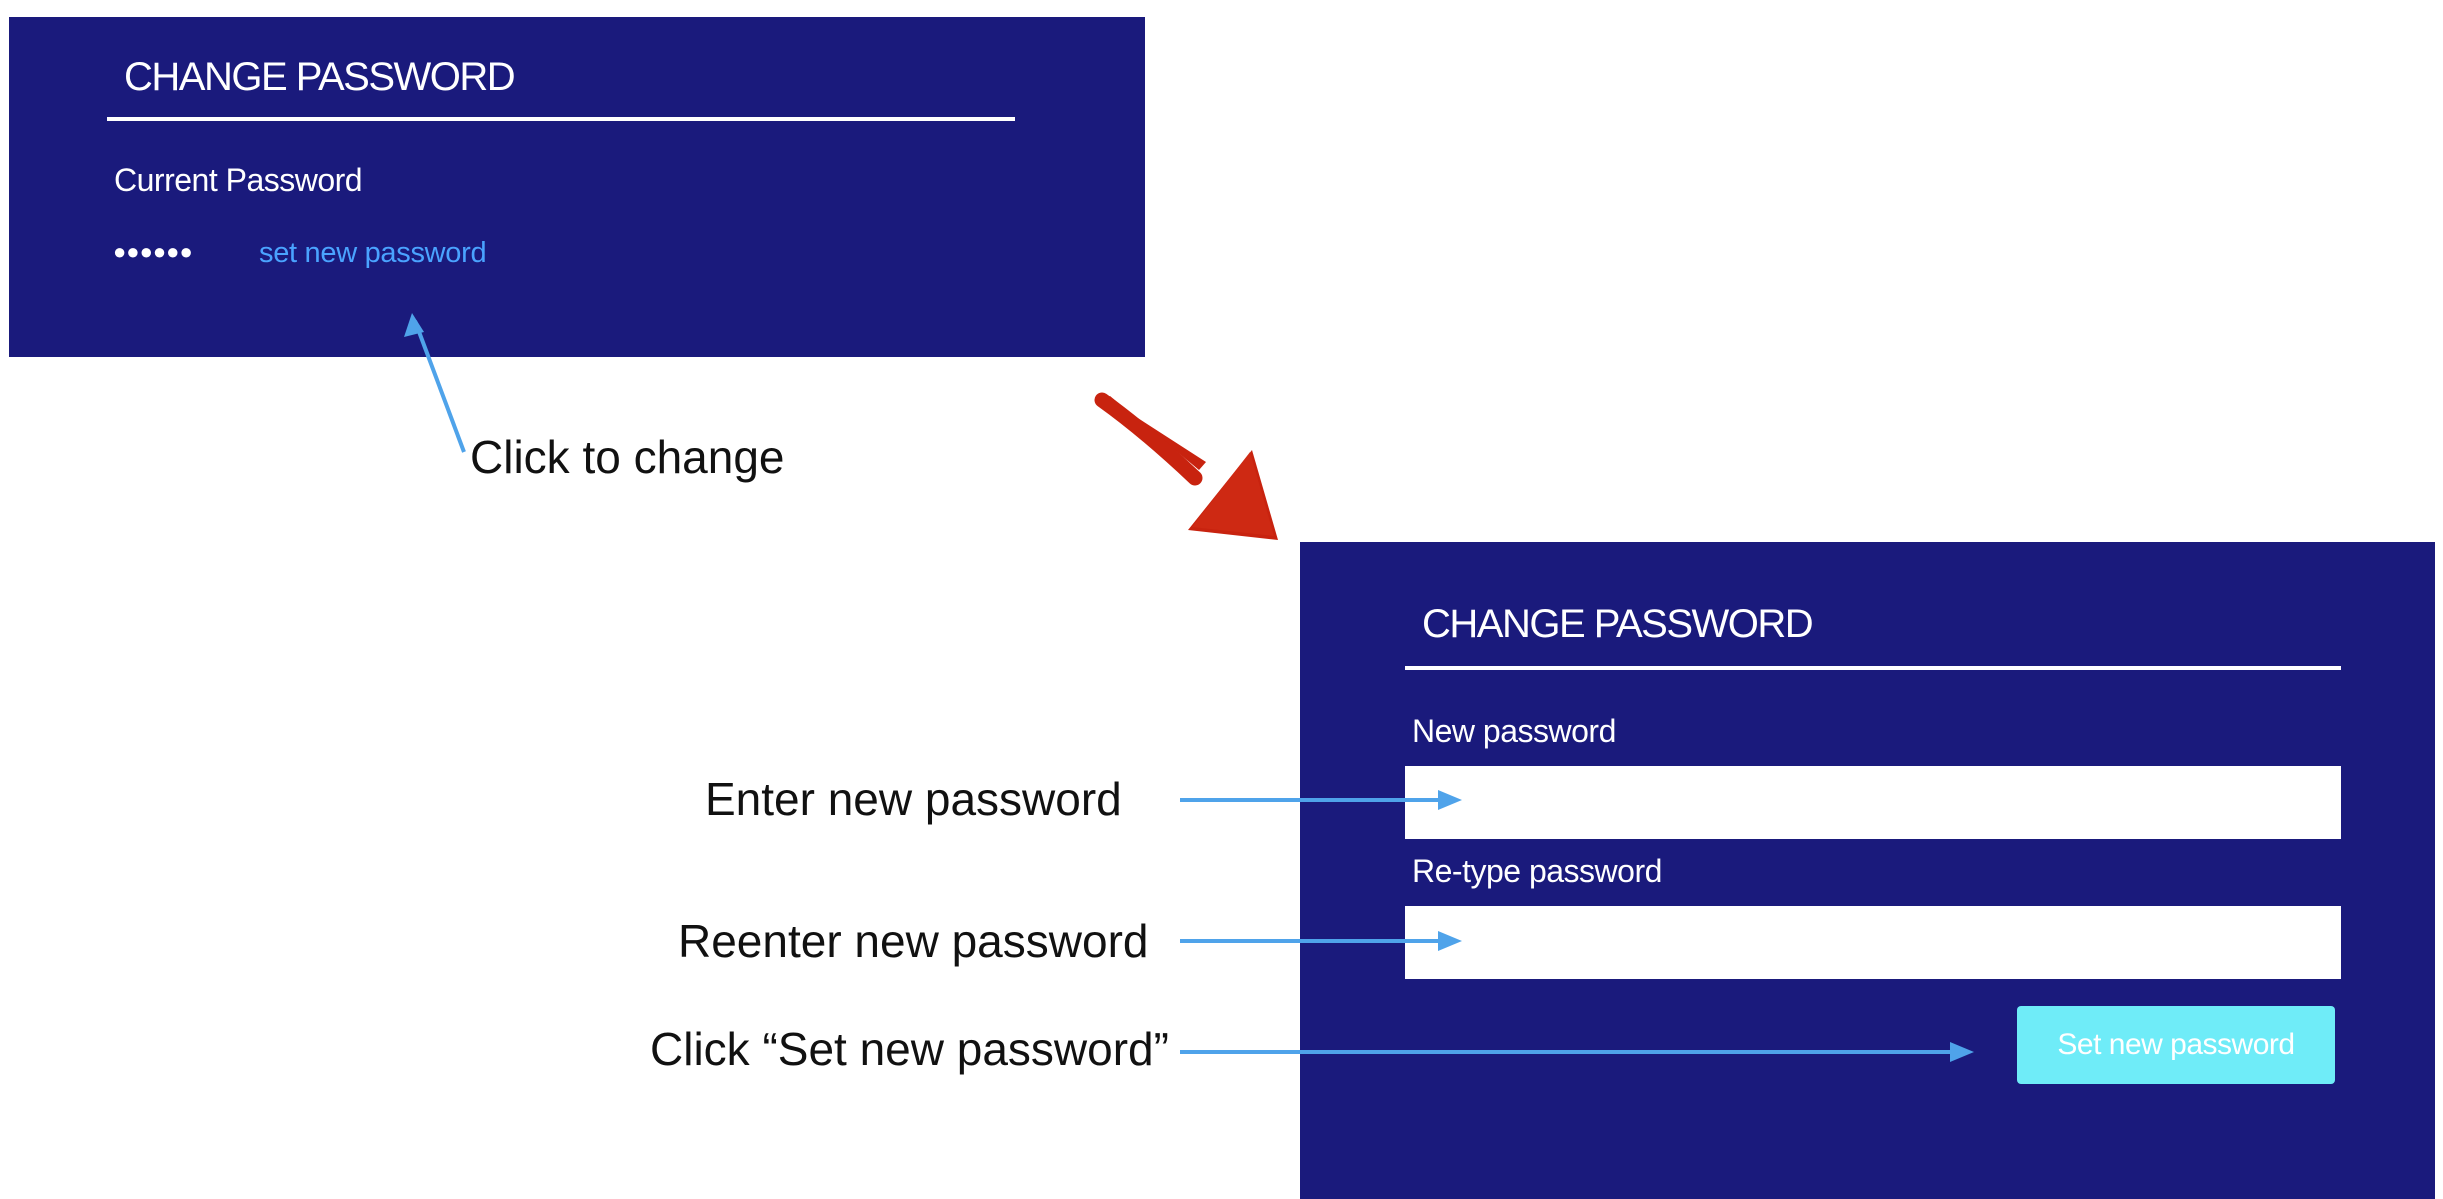 This screenshot has width=2443, height=1199. I want to click on retype-password-input, so click(1873, 942).